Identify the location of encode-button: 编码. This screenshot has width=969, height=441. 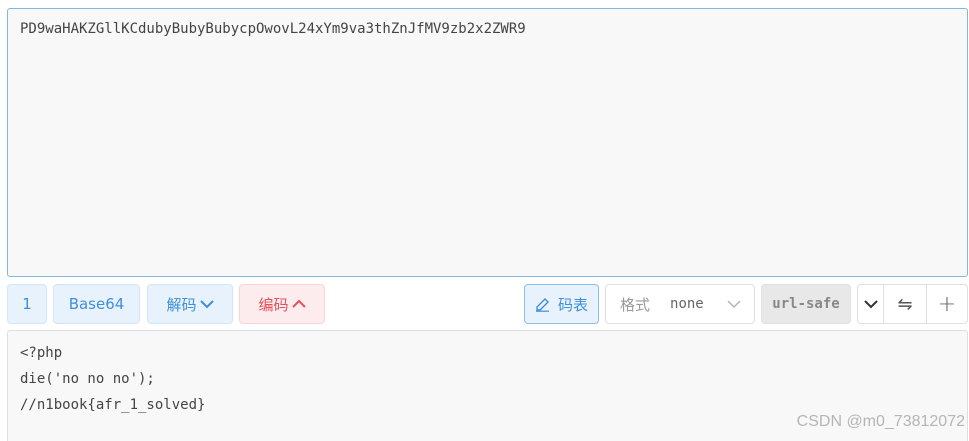
(282, 304).